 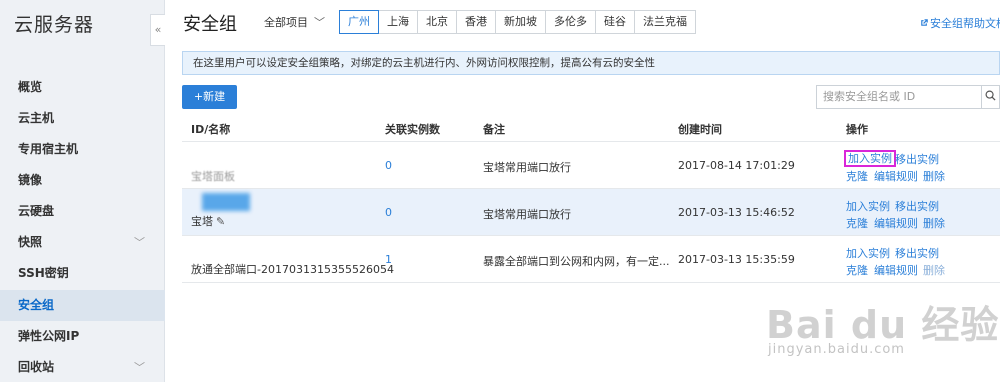 I want to click on row-instance-count: 1, so click(x=388, y=259).